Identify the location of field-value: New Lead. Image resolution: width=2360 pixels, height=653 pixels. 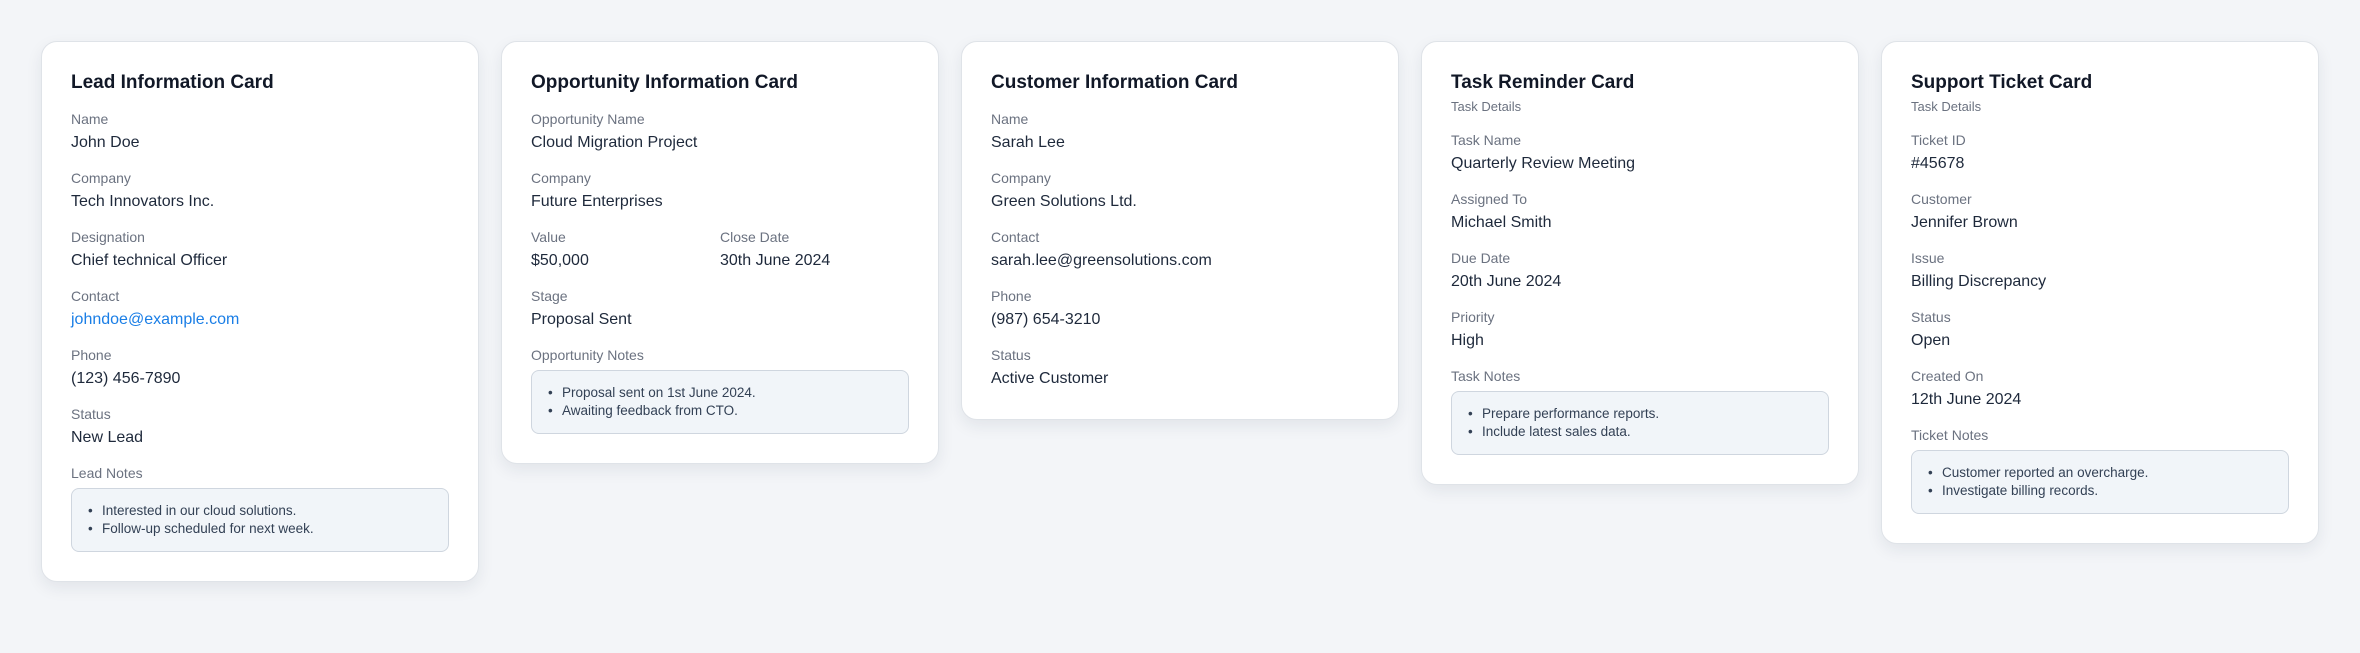
(107, 437).